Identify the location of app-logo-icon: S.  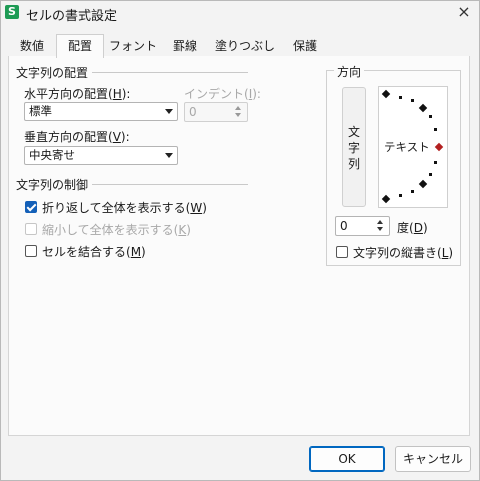
(12, 12).